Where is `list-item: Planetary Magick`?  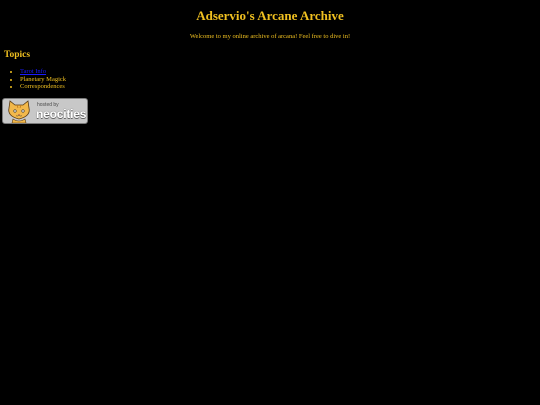 list-item: Planetary Magick is located at coordinates (43, 80).